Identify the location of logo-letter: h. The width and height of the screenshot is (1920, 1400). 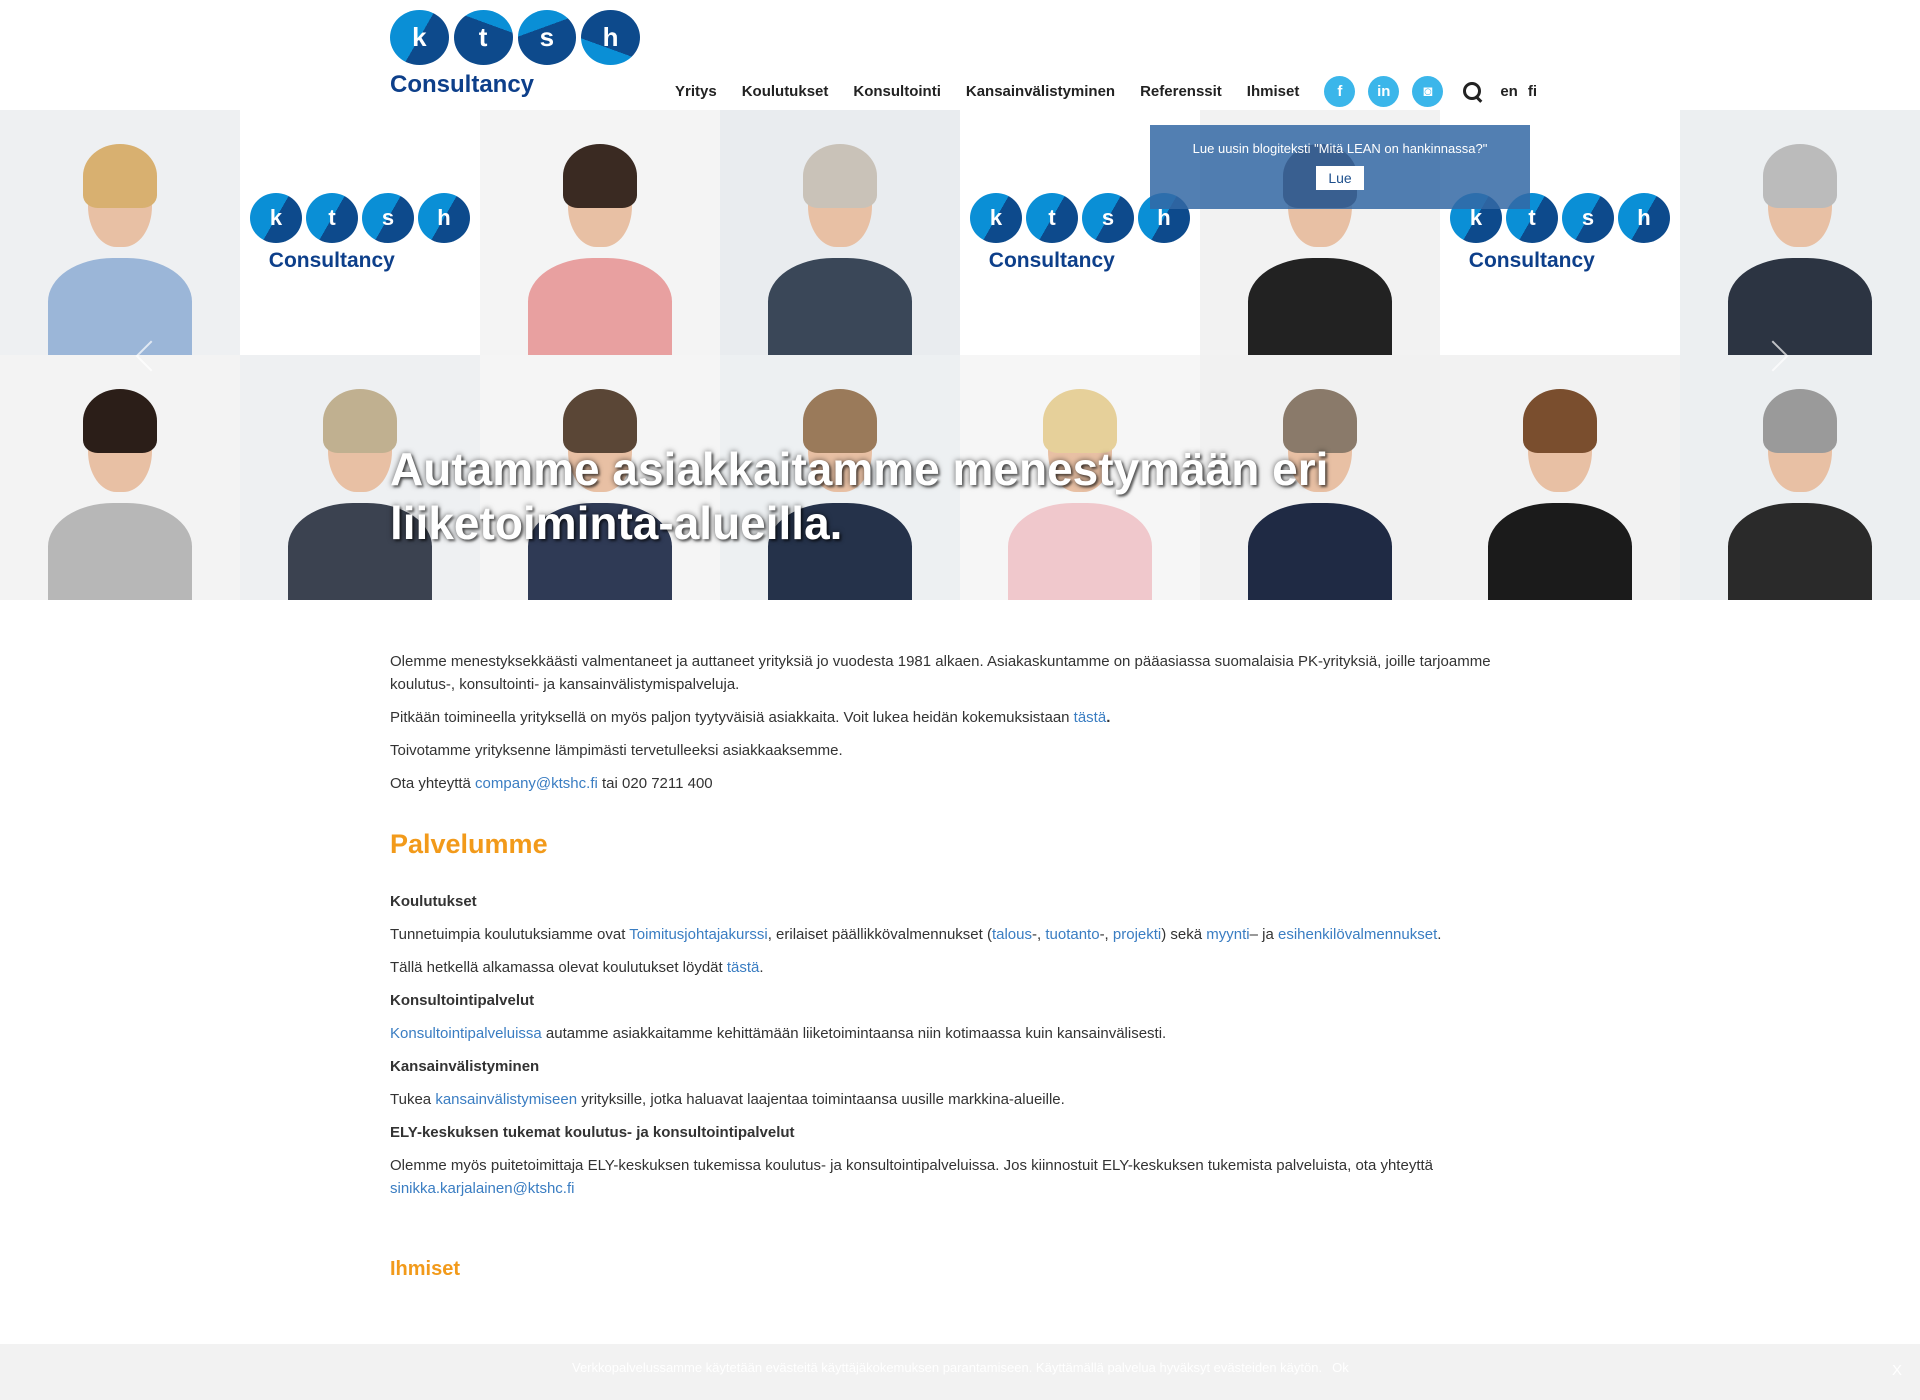
(610, 37).